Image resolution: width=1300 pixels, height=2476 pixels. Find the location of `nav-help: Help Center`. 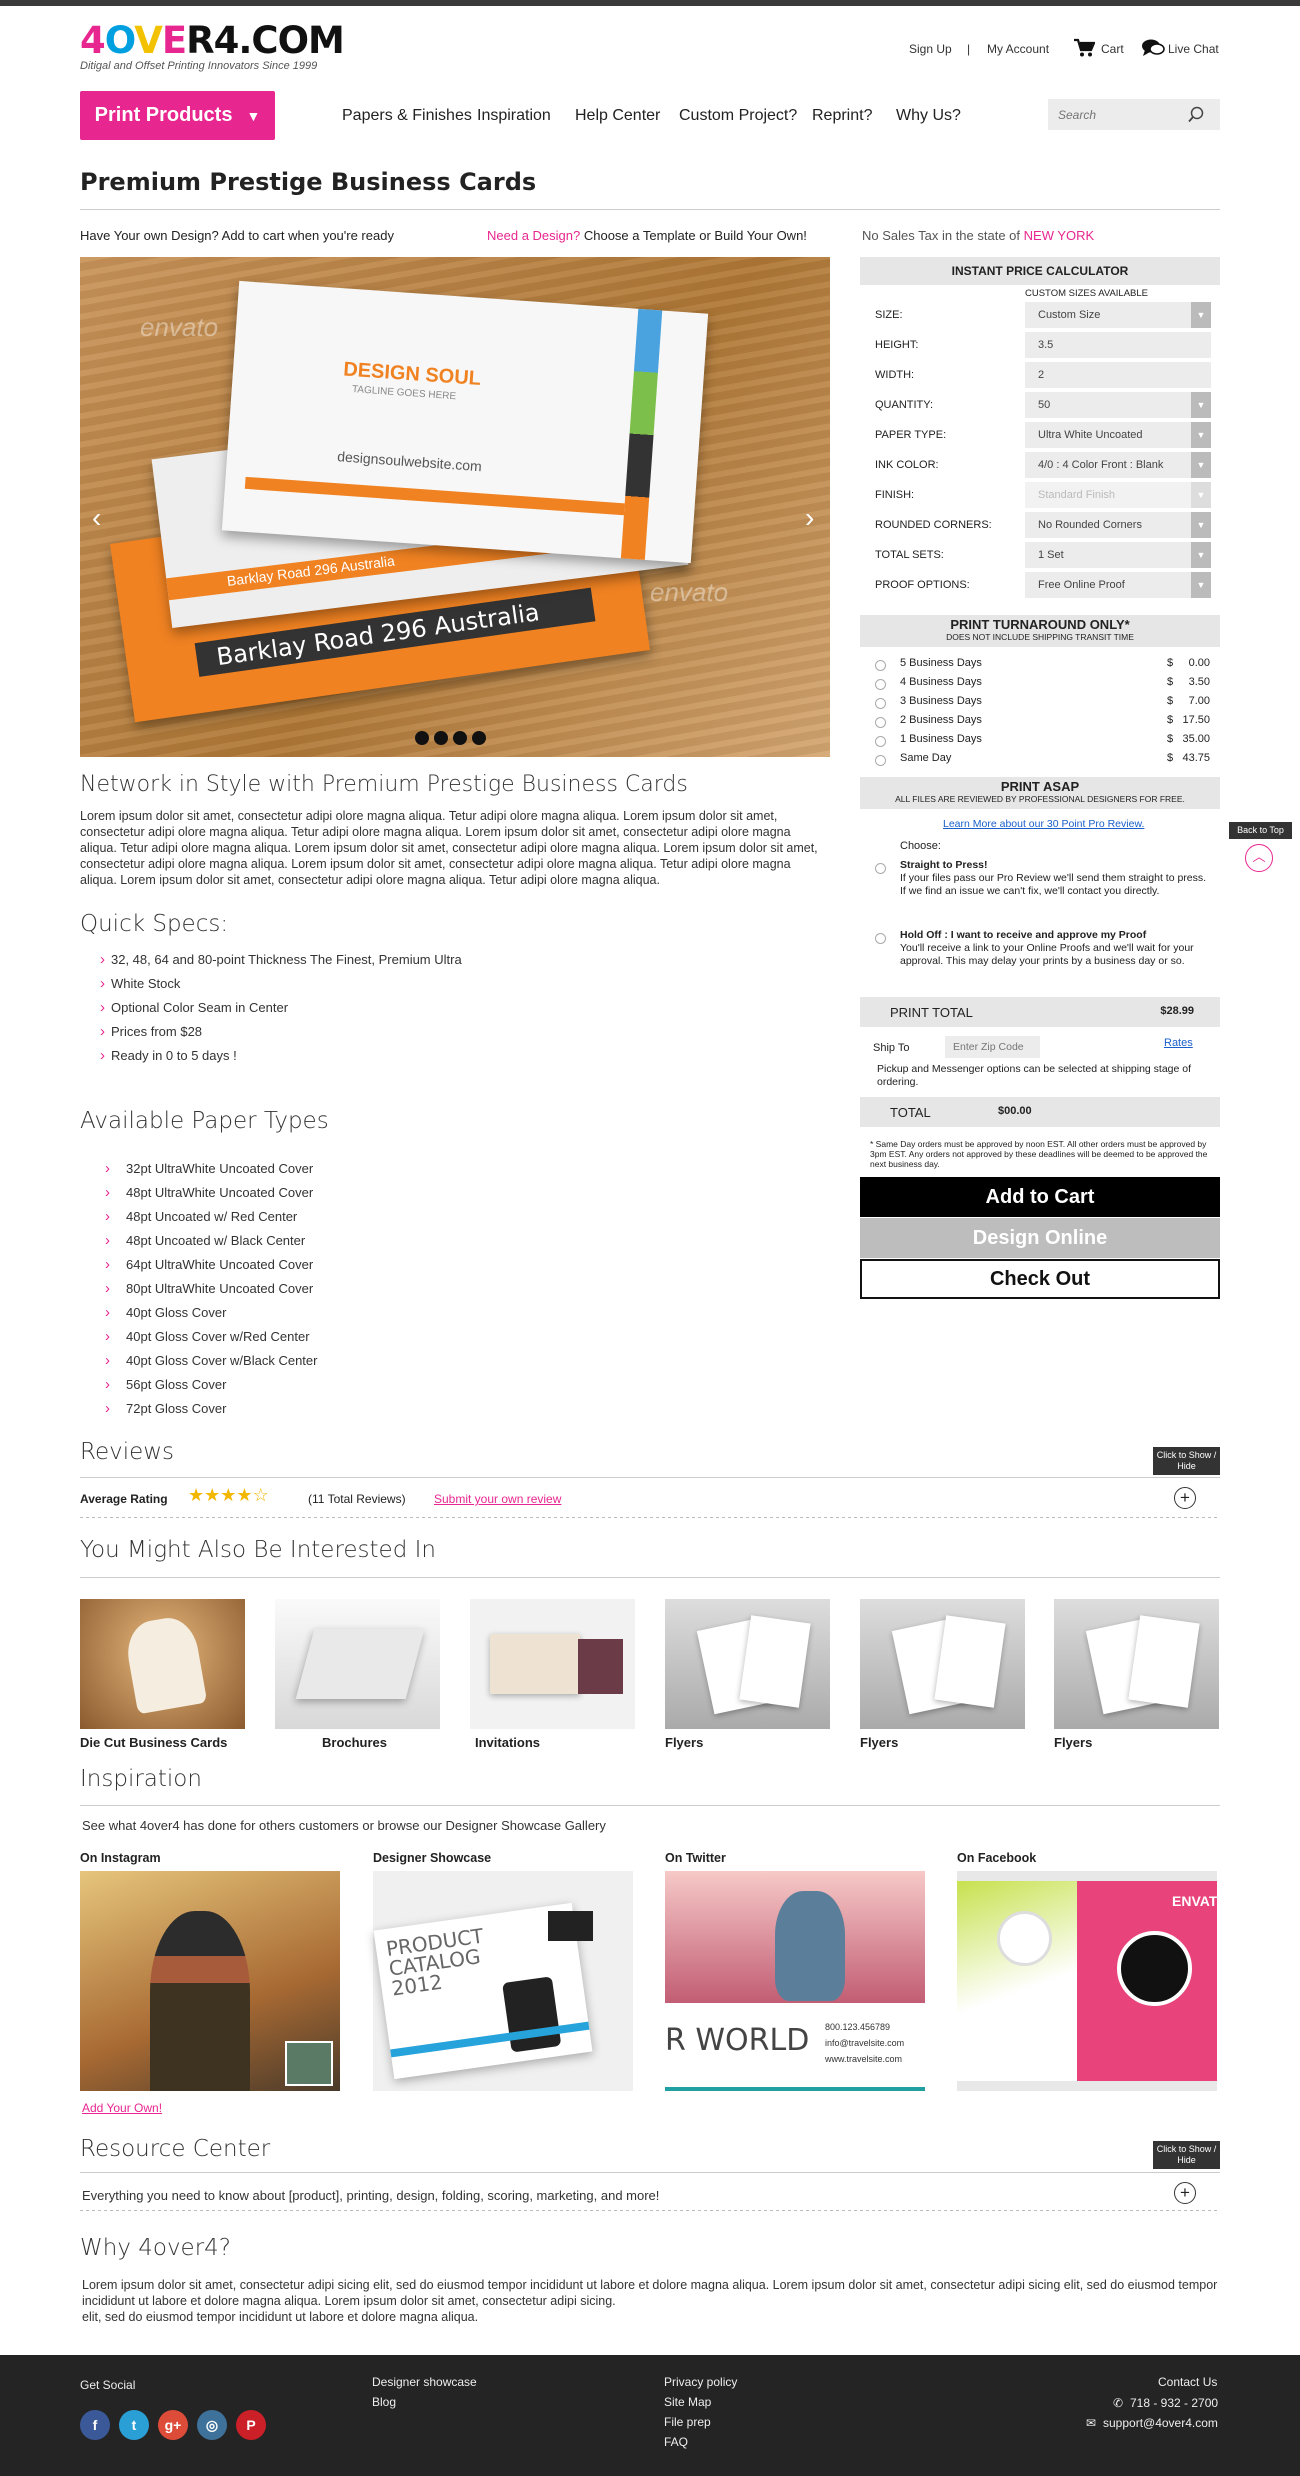

nav-help: Help Center is located at coordinates (617, 116).